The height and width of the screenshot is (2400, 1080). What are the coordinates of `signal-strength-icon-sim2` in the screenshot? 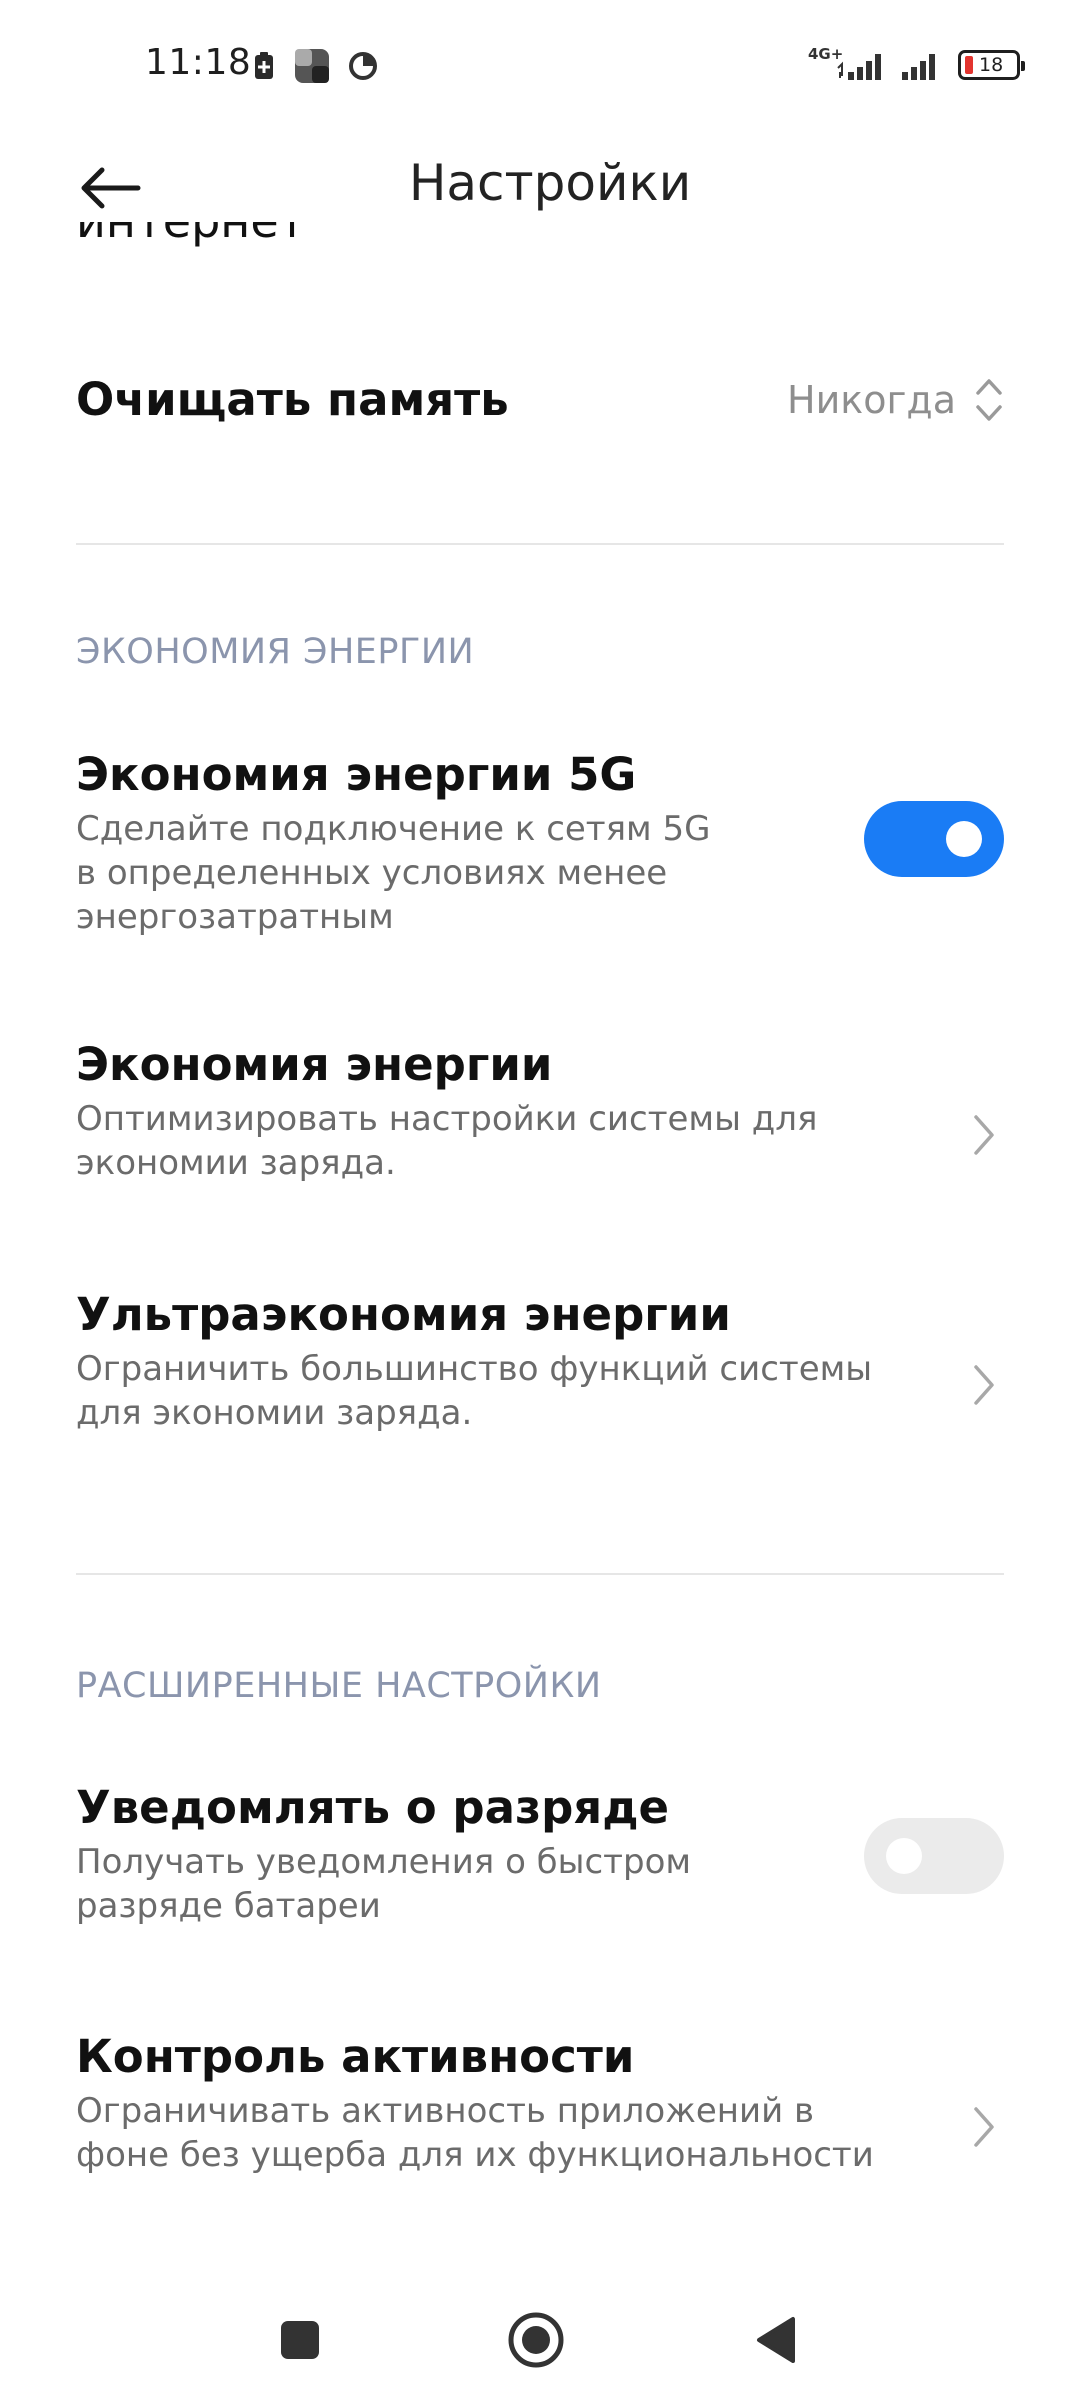 It's located at (918, 67).